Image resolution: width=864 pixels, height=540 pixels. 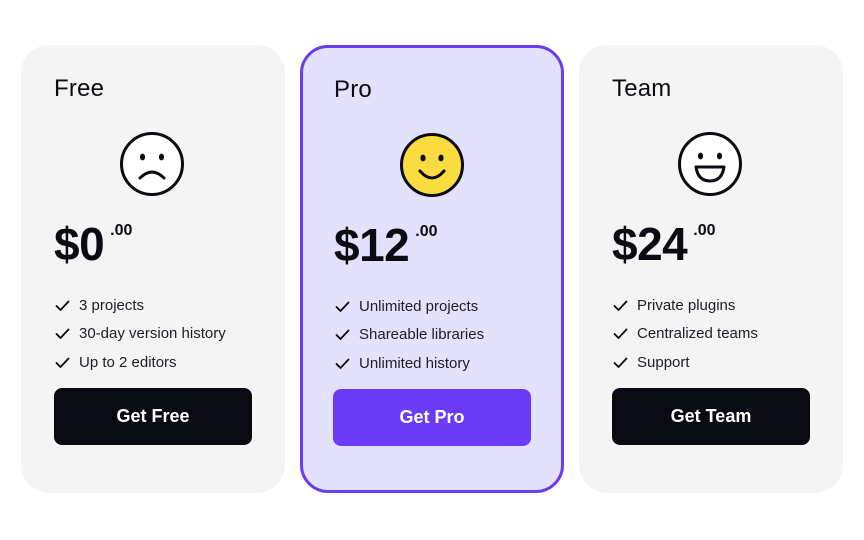 I want to click on price: $12 .00, so click(x=386, y=245).